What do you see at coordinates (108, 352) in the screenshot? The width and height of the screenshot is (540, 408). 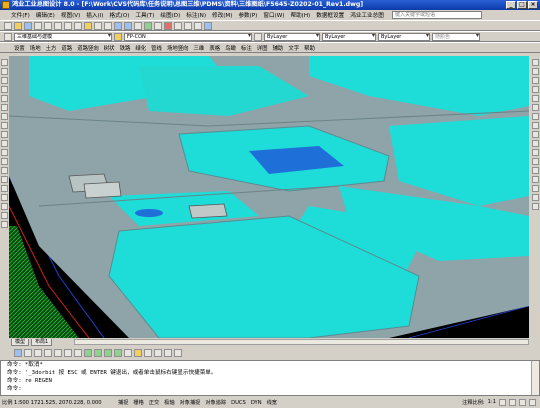 I see `ne-iso-icon` at bounding box center [108, 352].